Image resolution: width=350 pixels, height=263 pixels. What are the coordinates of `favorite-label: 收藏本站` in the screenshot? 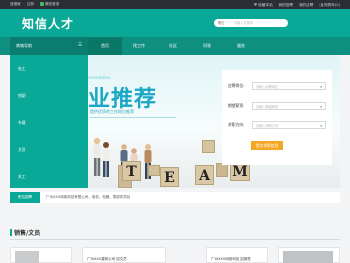 It's located at (265, 5).